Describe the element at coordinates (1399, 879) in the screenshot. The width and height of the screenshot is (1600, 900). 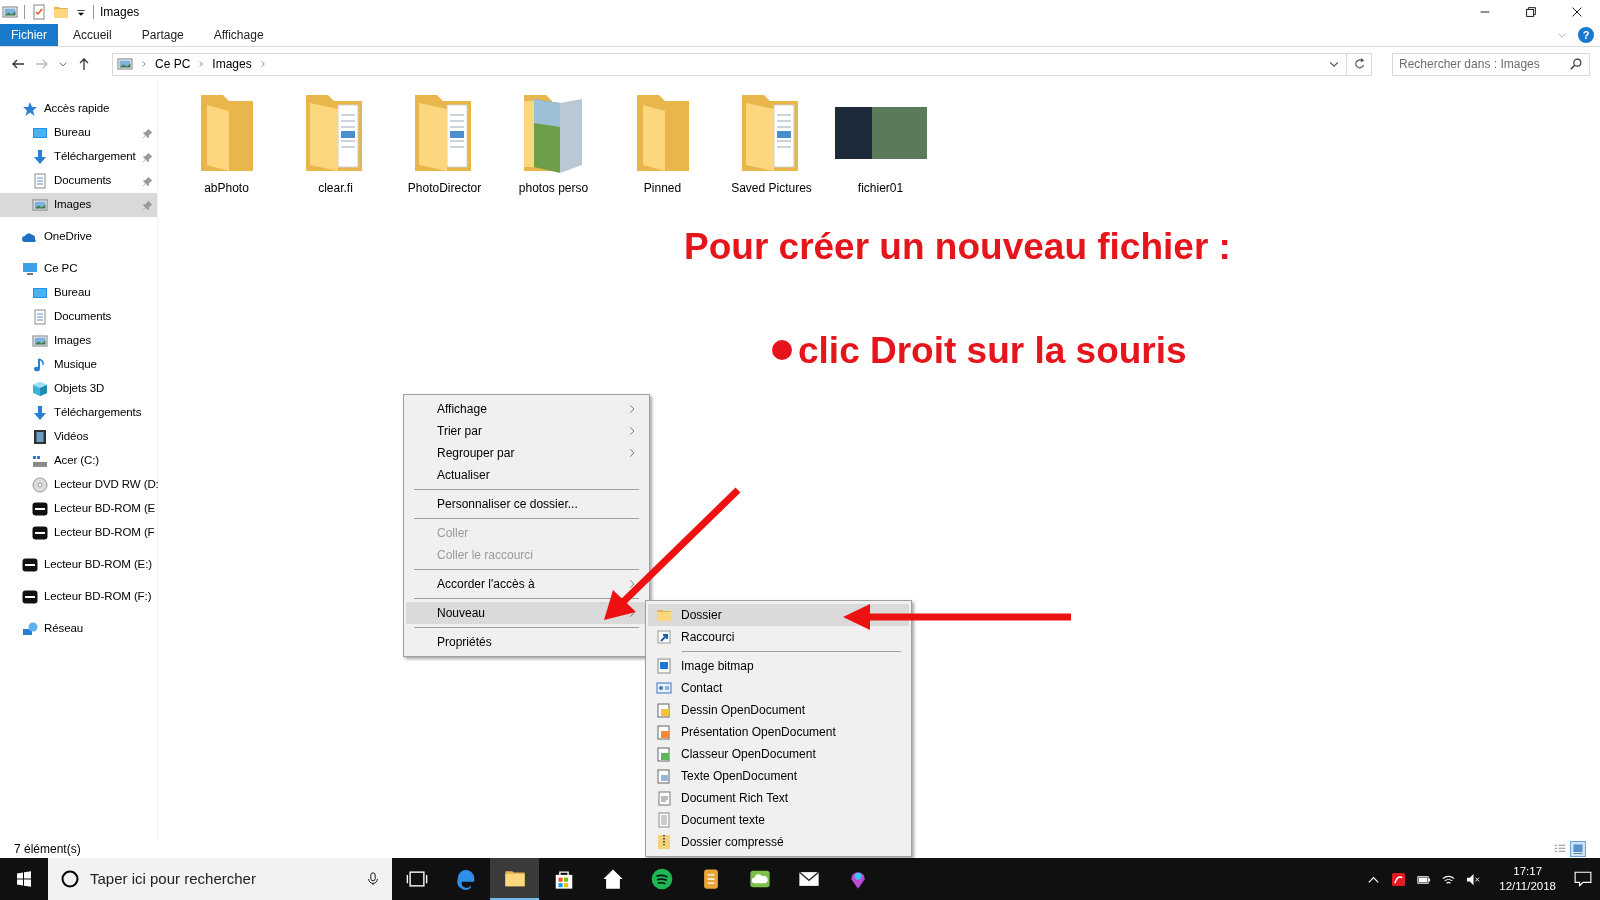
I see `shield-icon` at that location.